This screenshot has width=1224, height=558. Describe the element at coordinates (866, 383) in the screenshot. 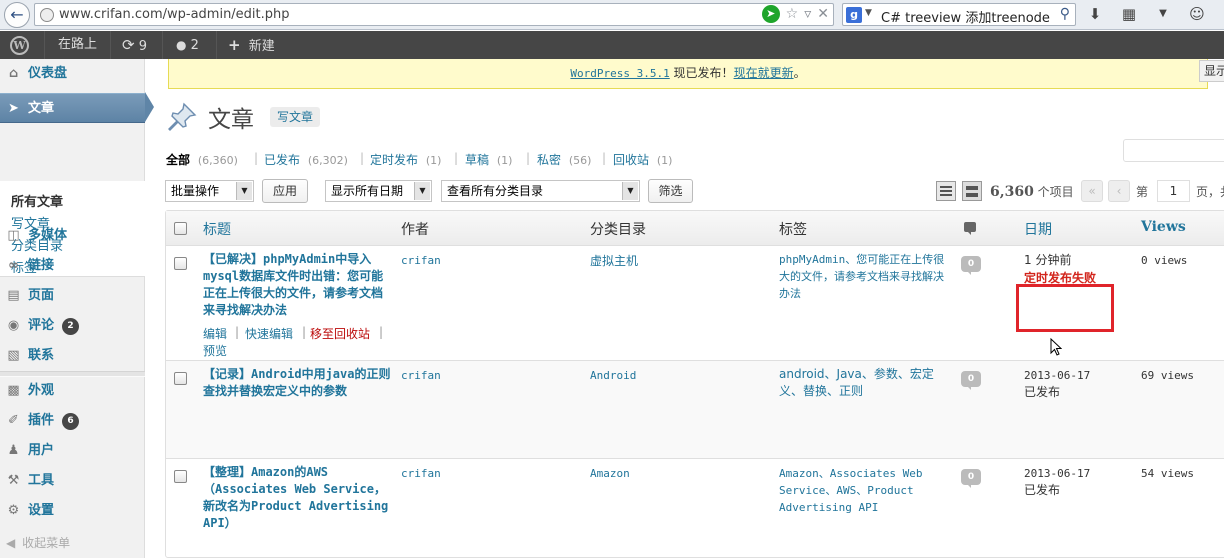

I see `post-tags: android、Java、参数、宏定义、替换、正则` at that location.